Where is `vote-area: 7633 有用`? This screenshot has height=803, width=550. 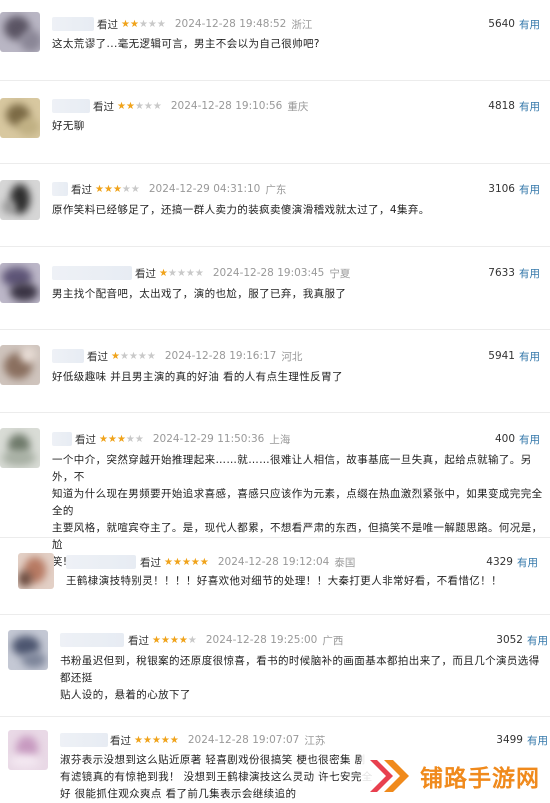 vote-area: 7633 有用 is located at coordinates (514, 273).